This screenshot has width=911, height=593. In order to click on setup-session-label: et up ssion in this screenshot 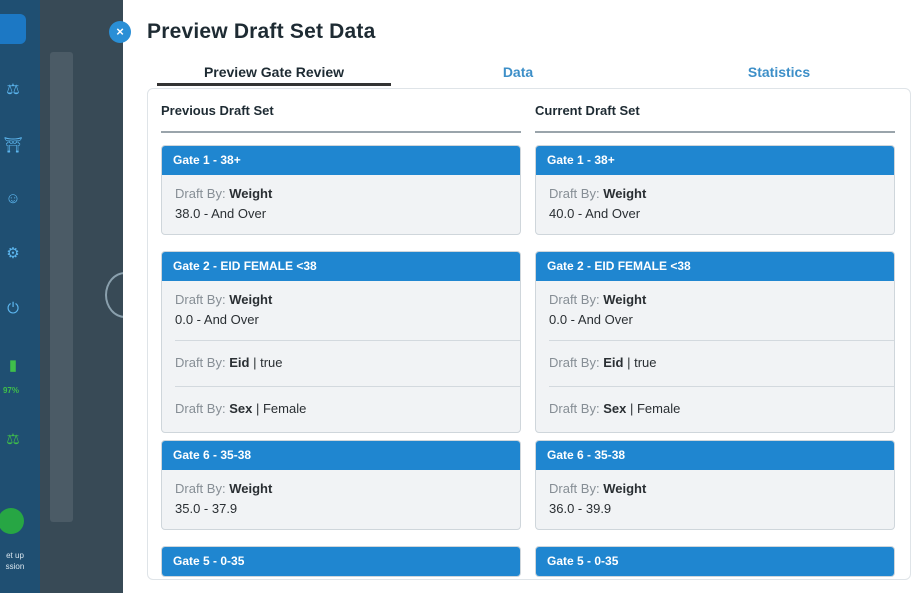, I will do `click(15, 561)`.